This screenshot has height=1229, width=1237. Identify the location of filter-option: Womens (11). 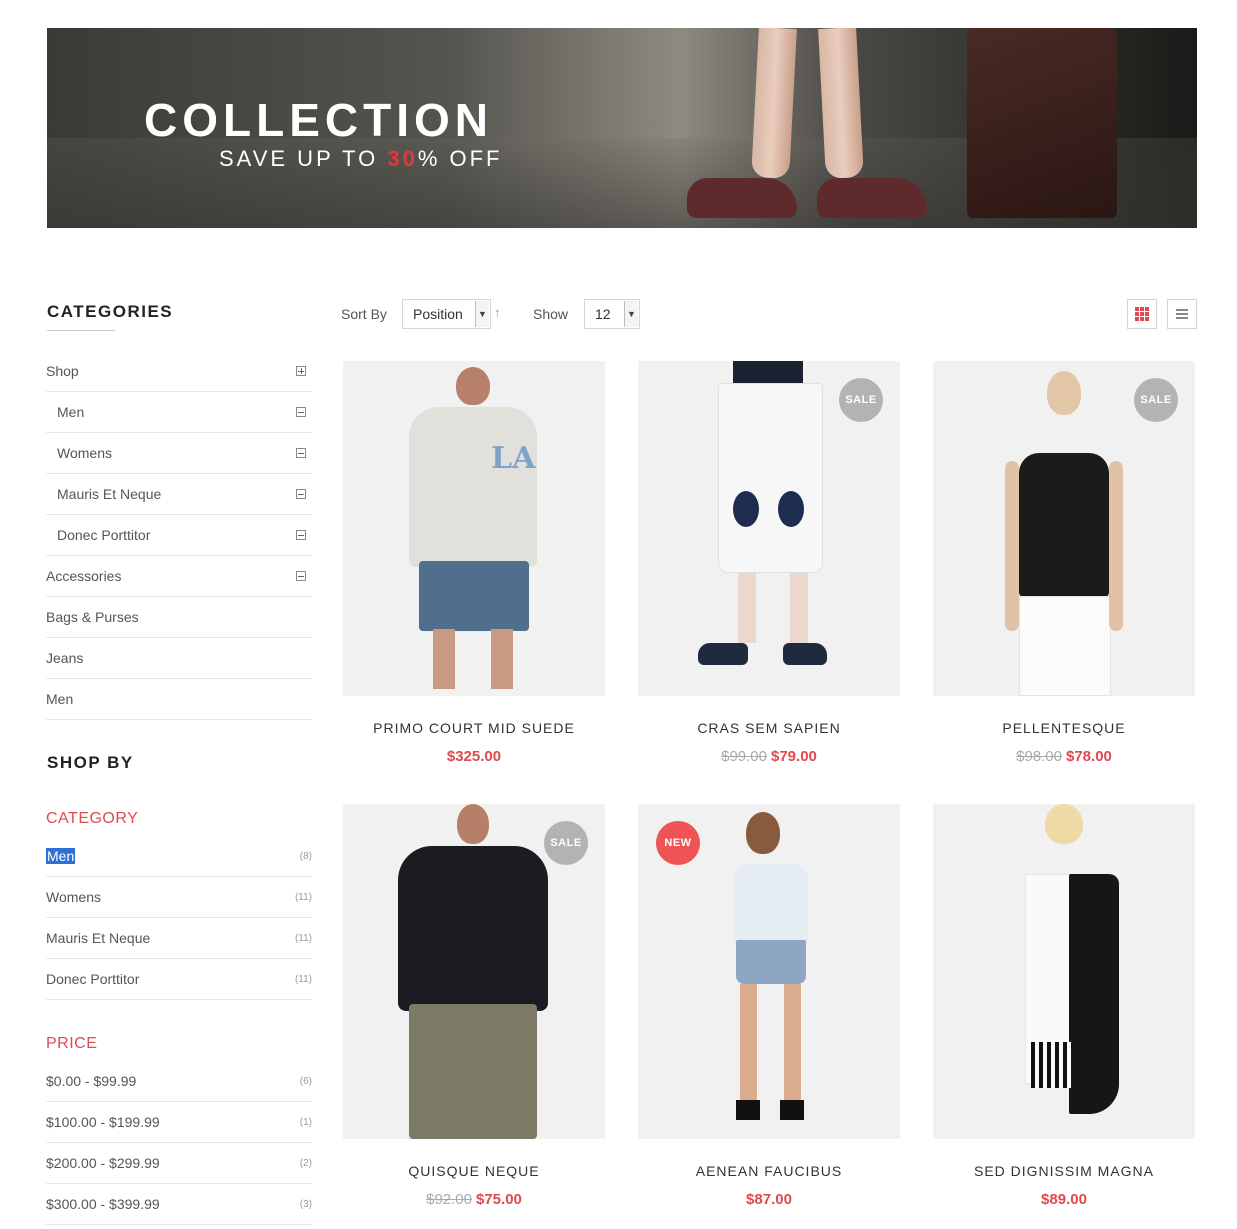
(179, 897).